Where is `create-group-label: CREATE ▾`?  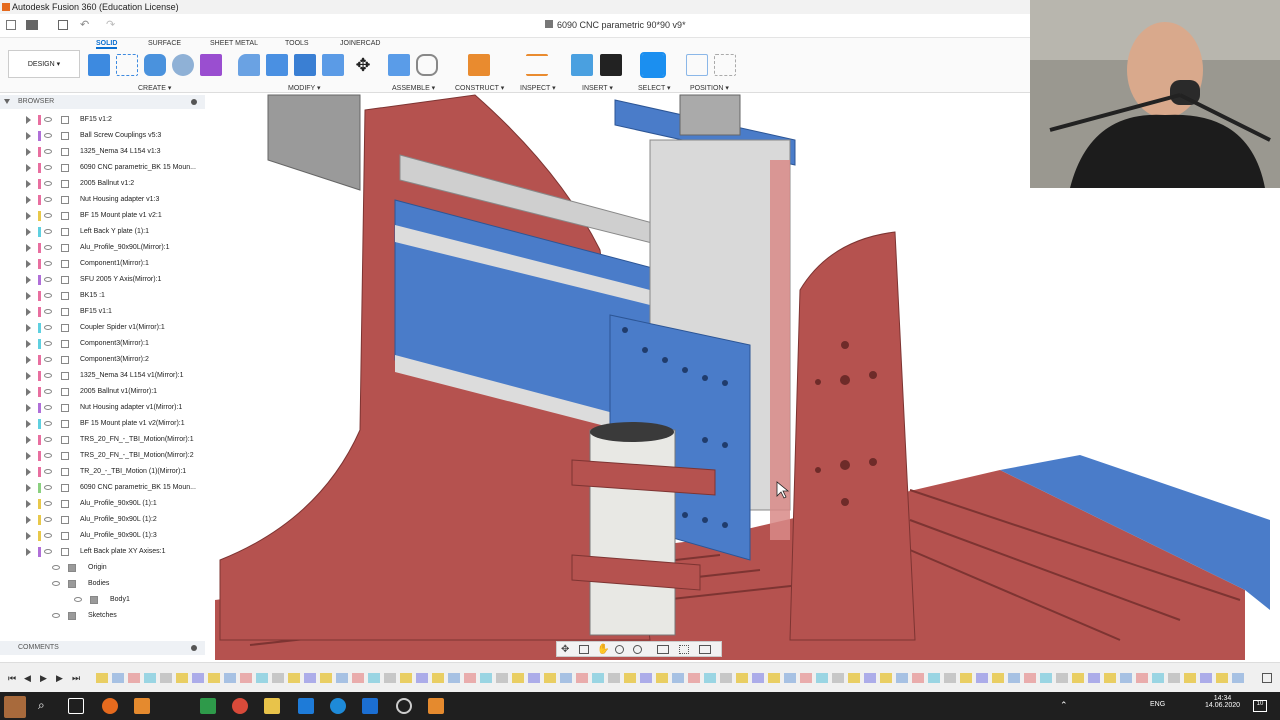 create-group-label: CREATE ▾ is located at coordinates (154, 88).